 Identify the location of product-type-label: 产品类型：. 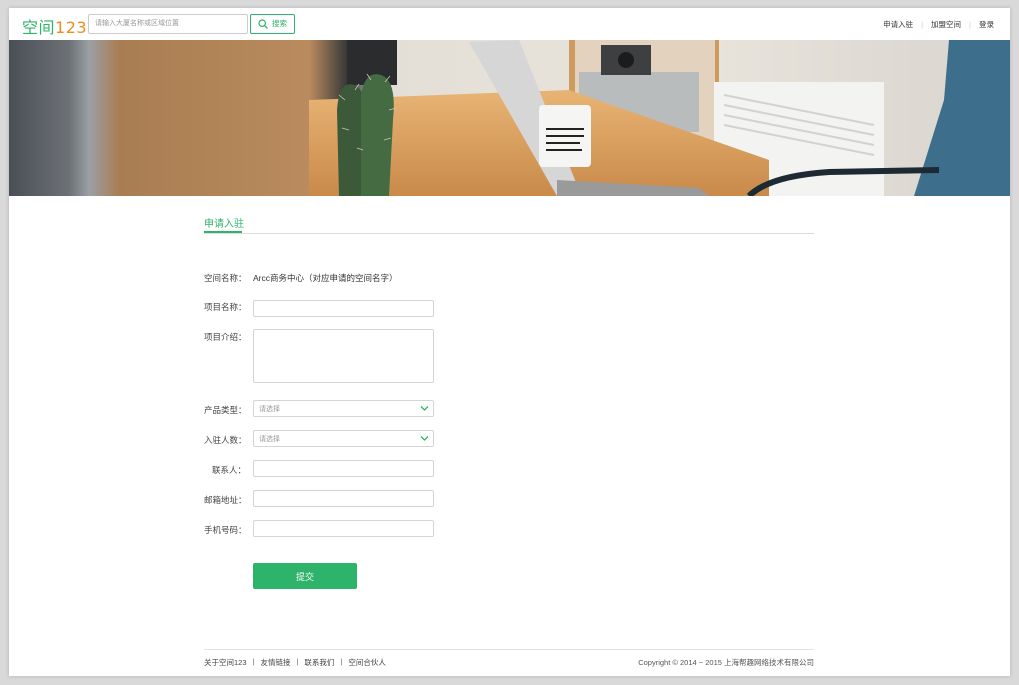
(225, 410).